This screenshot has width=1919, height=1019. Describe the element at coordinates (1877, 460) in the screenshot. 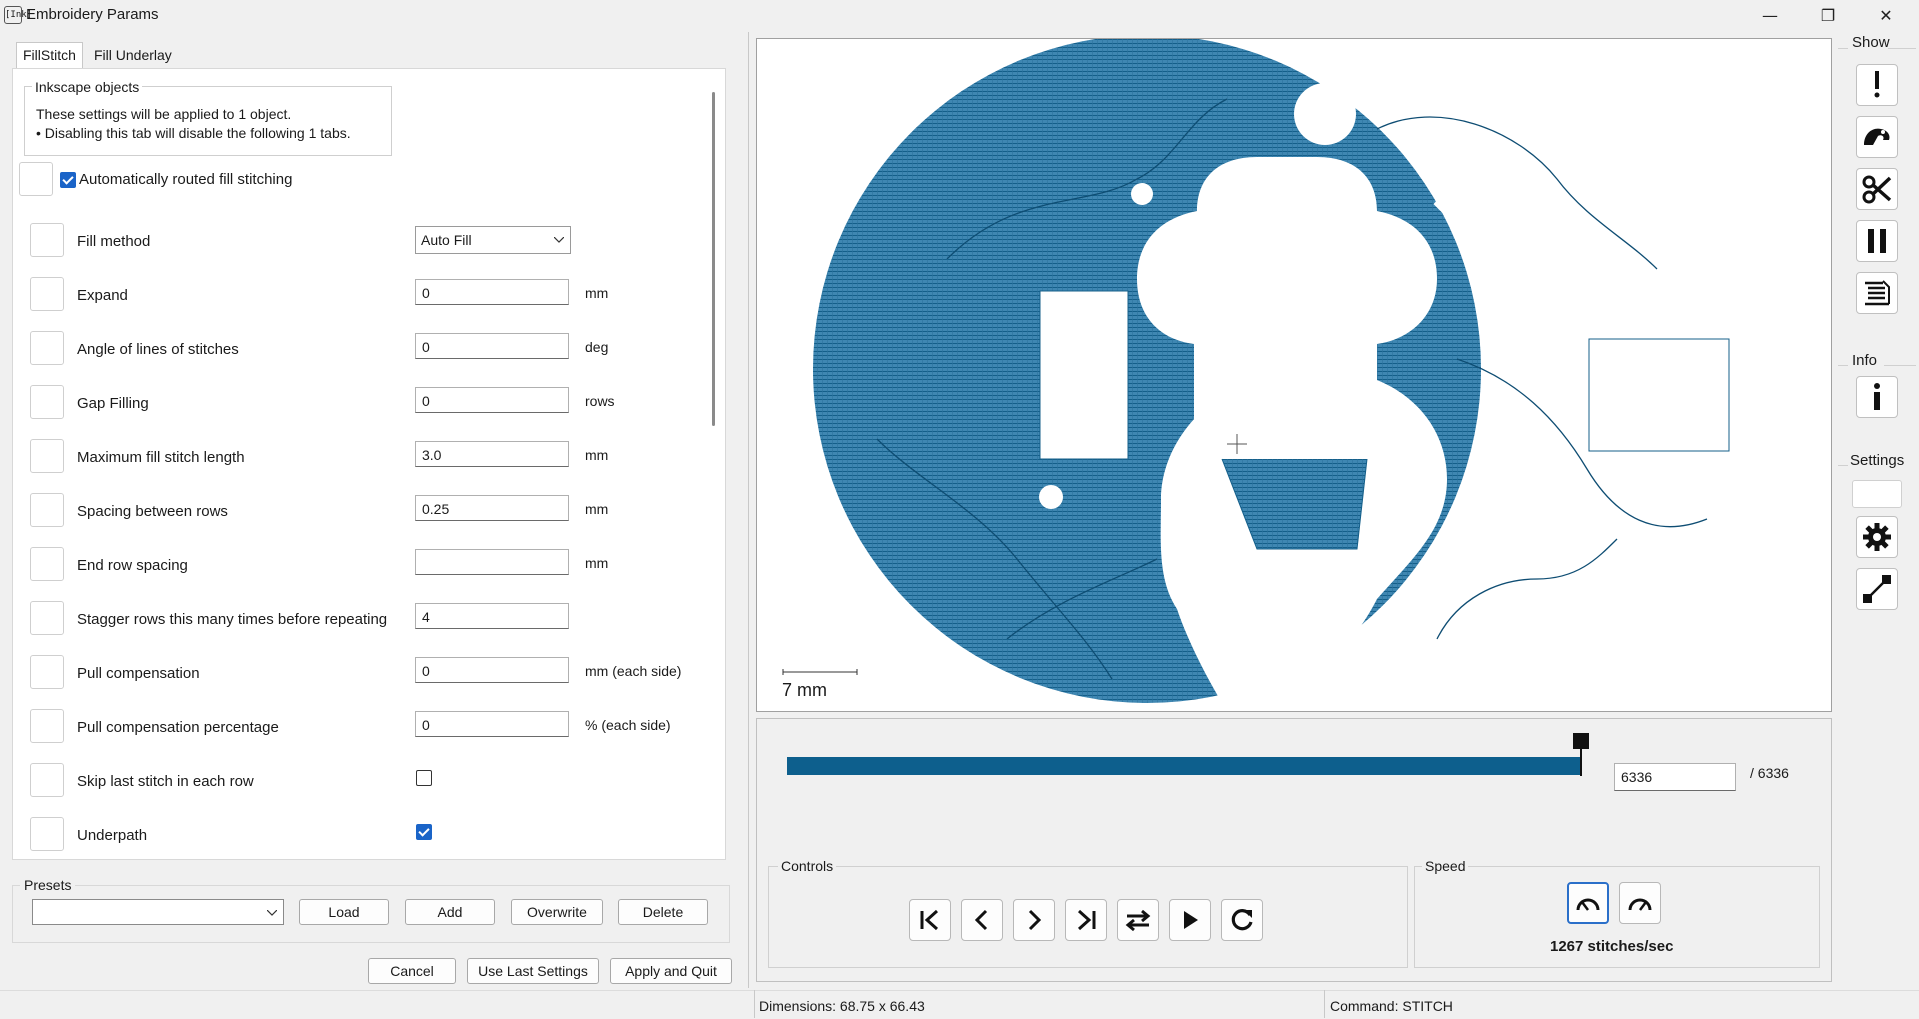

I see `settings-legend: Settings` at that location.